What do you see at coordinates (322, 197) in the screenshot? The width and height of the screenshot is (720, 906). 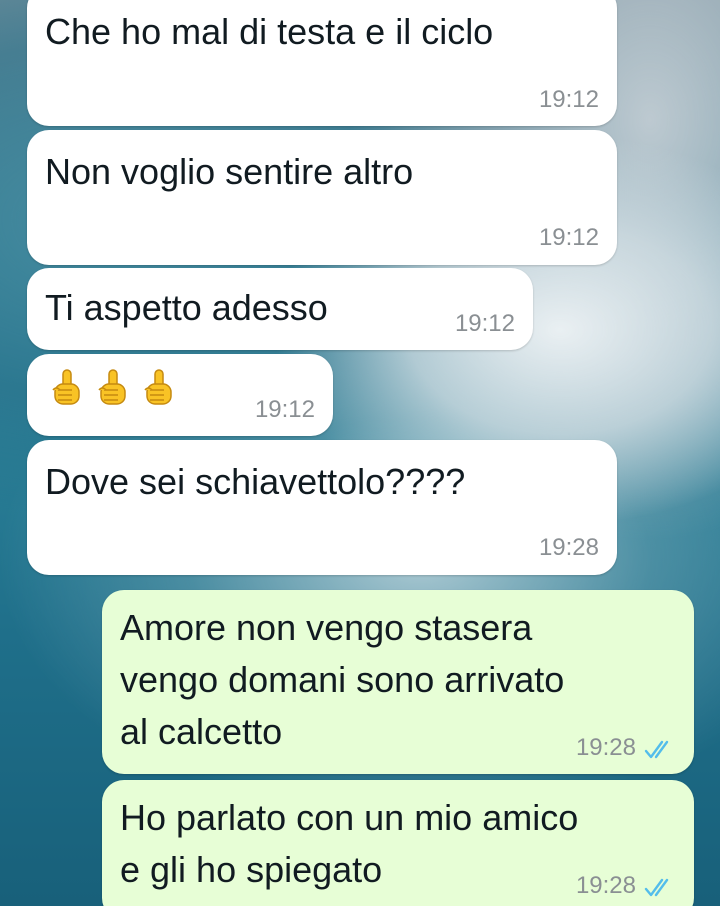 I see `incoming-message-bubble: Non voglio sentire altro 19:12` at bounding box center [322, 197].